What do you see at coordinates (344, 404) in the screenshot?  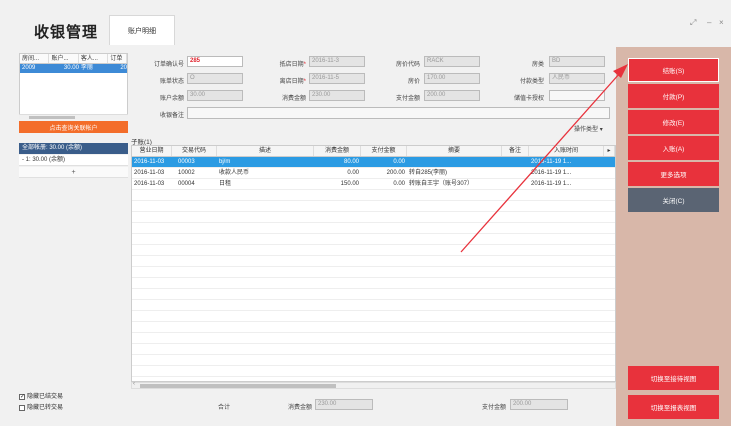 I see `footer-consumption-field: 230.00` at bounding box center [344, 404].